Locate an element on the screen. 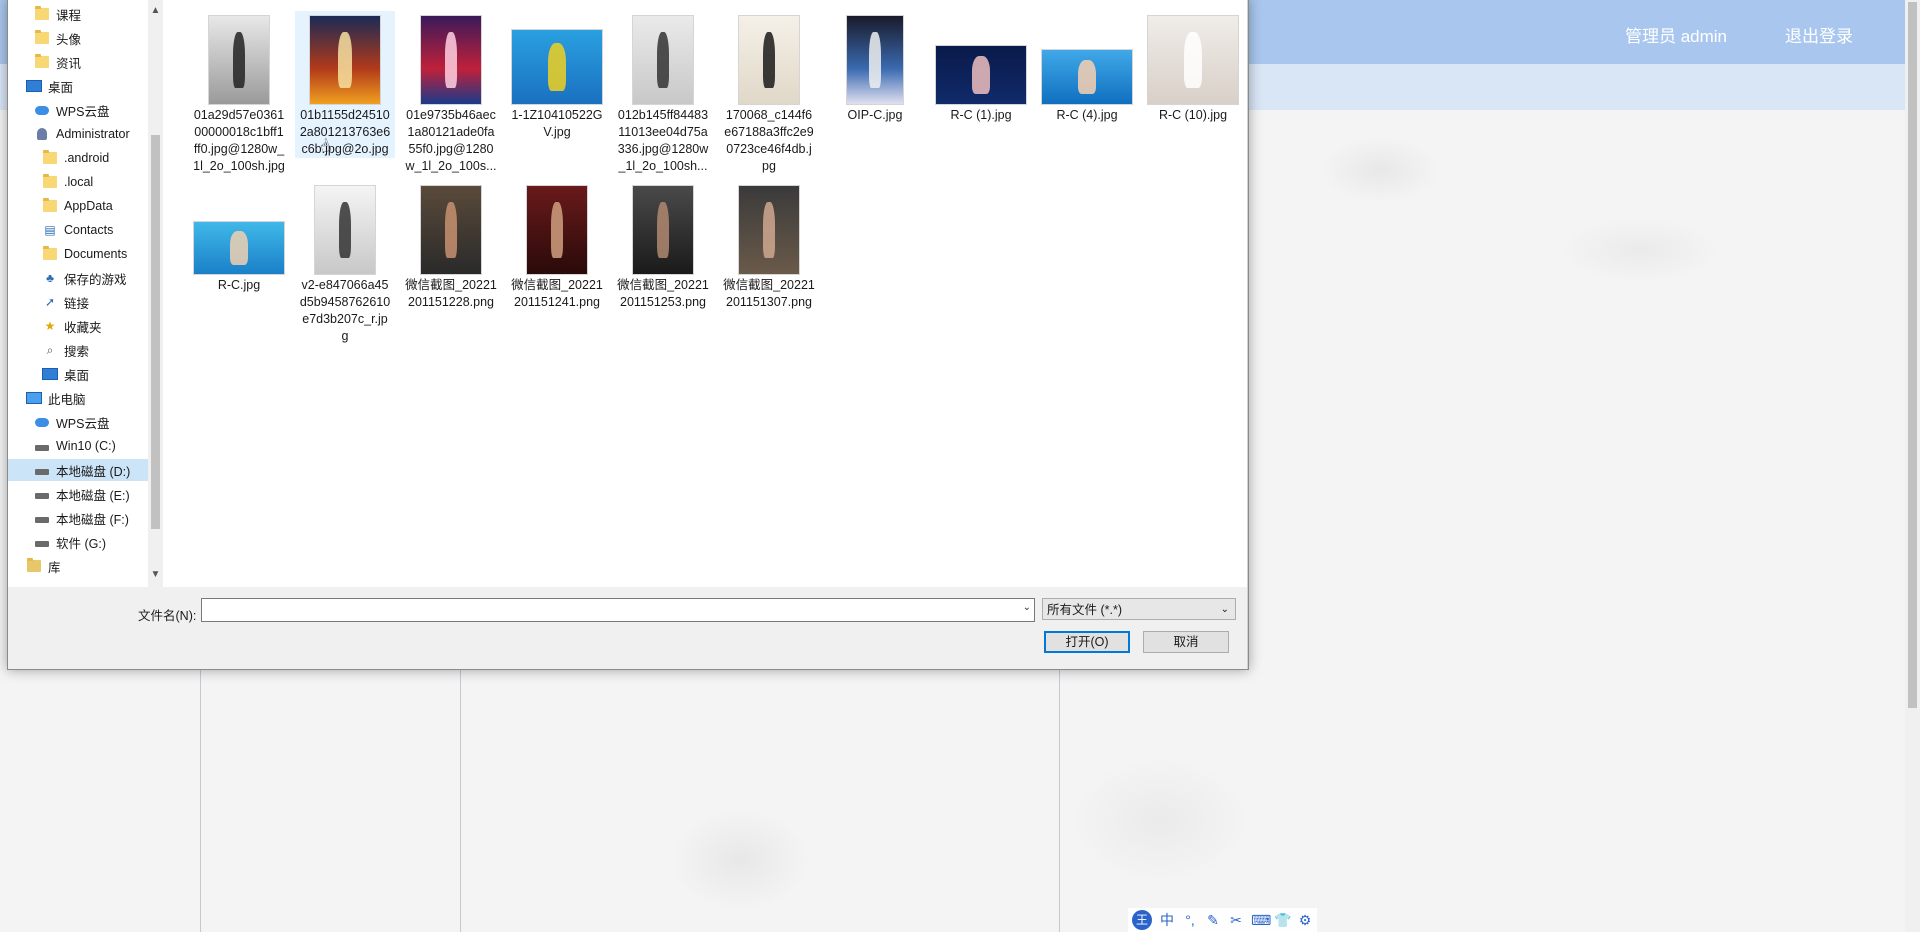  nav-scrollbar: ▲ ▼ is located at coordinates (155, 293).